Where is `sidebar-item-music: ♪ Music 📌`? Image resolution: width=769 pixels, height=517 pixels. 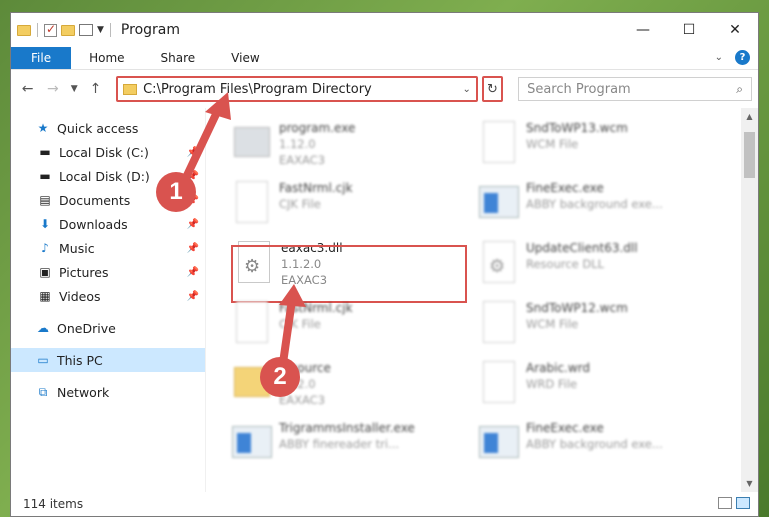
sidebar-item-music: ♪ Music 📌 is located at coordinates (108, 248).